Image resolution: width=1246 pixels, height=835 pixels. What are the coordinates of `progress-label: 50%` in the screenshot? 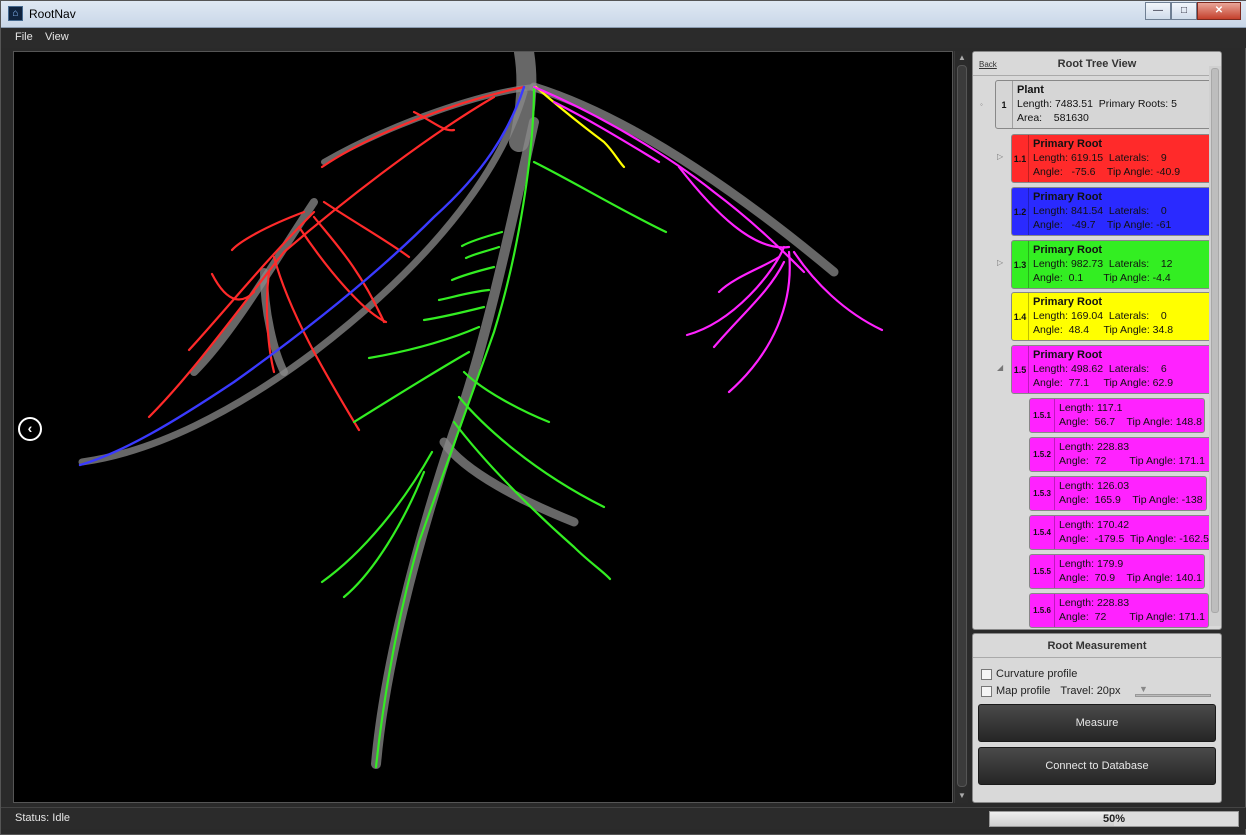 It's located at (1114, 819).